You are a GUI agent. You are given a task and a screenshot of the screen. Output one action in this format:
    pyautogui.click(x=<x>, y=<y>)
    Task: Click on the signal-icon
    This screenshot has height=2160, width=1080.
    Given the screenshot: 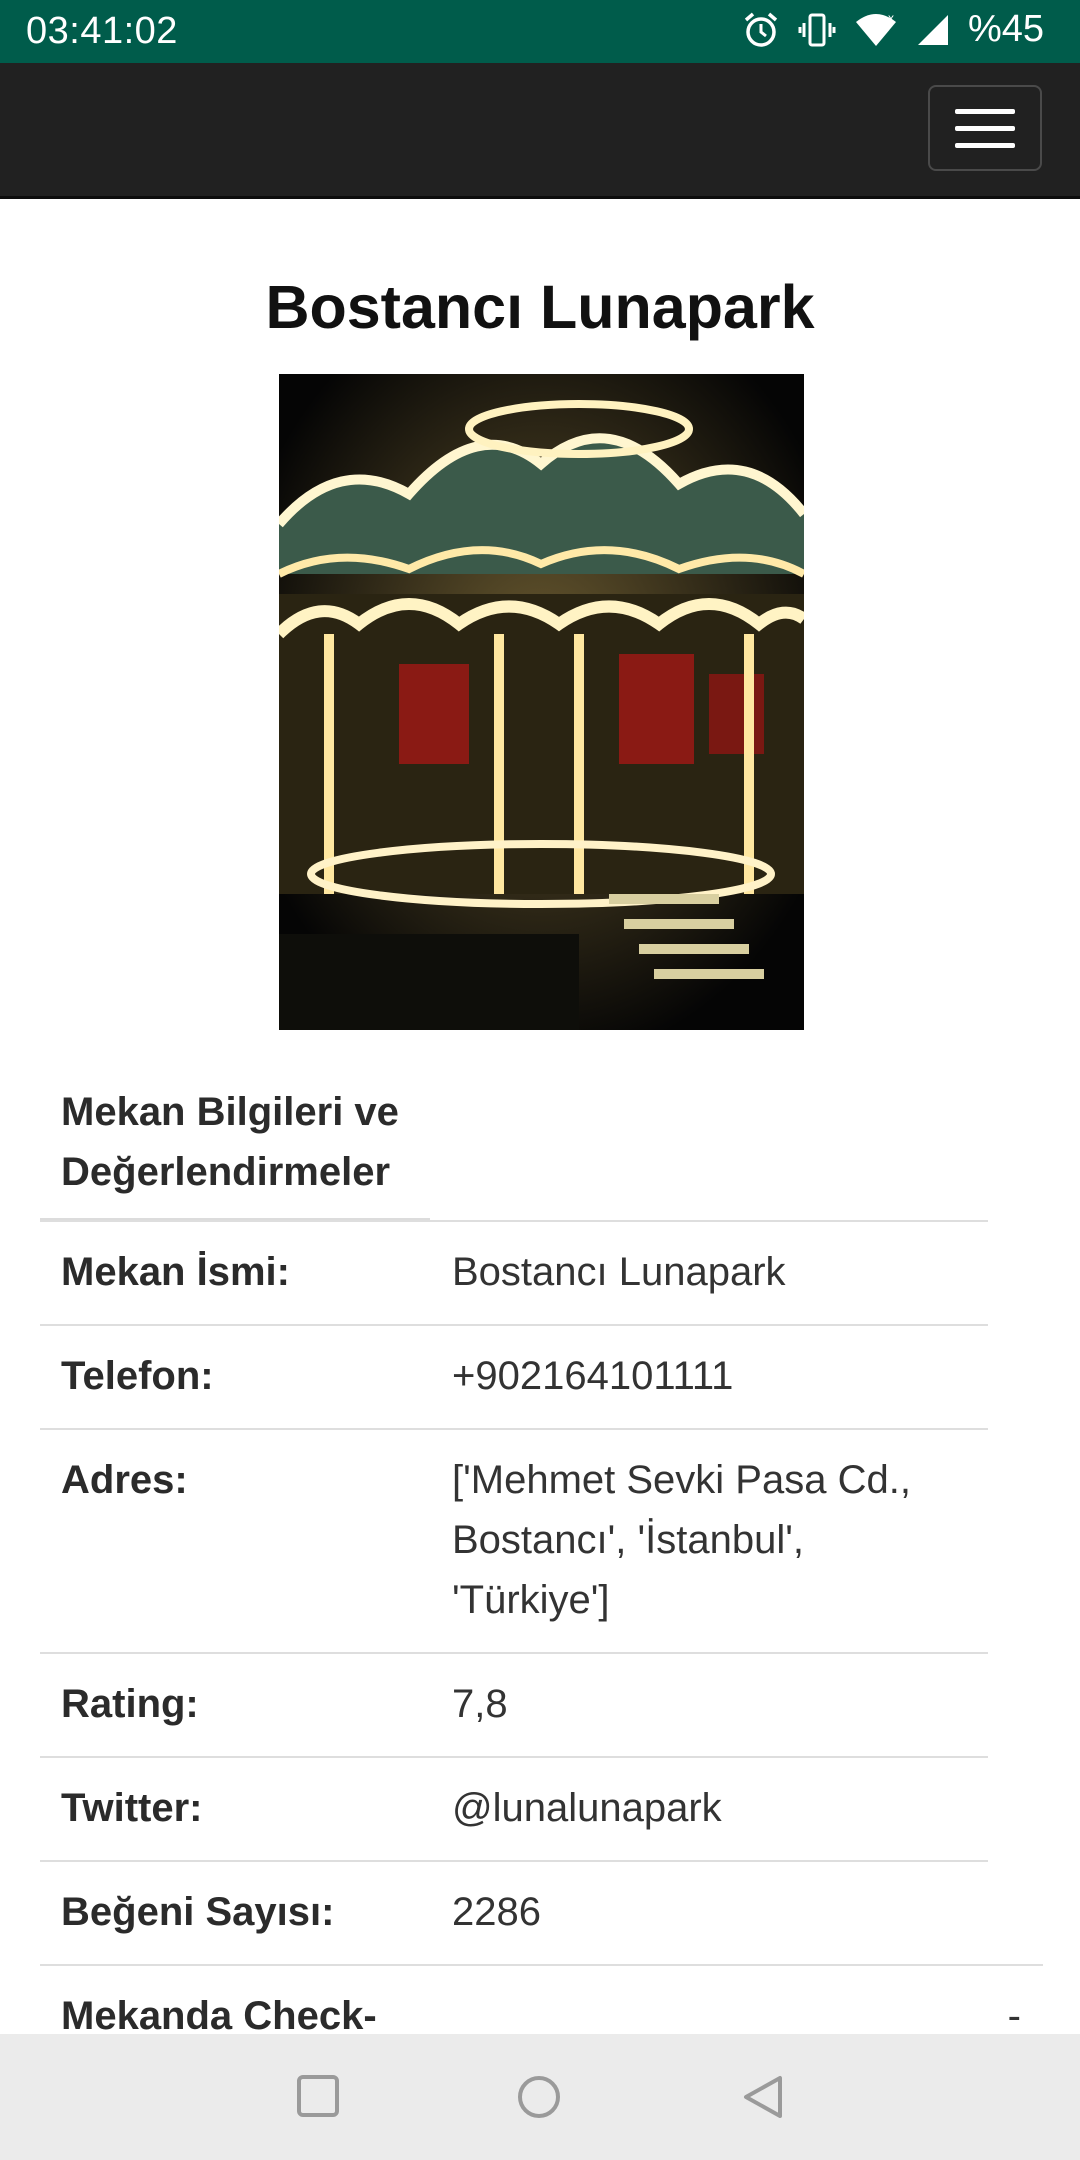 What is the action you would take?
    pyautogui.click(x=933, y=30)
    